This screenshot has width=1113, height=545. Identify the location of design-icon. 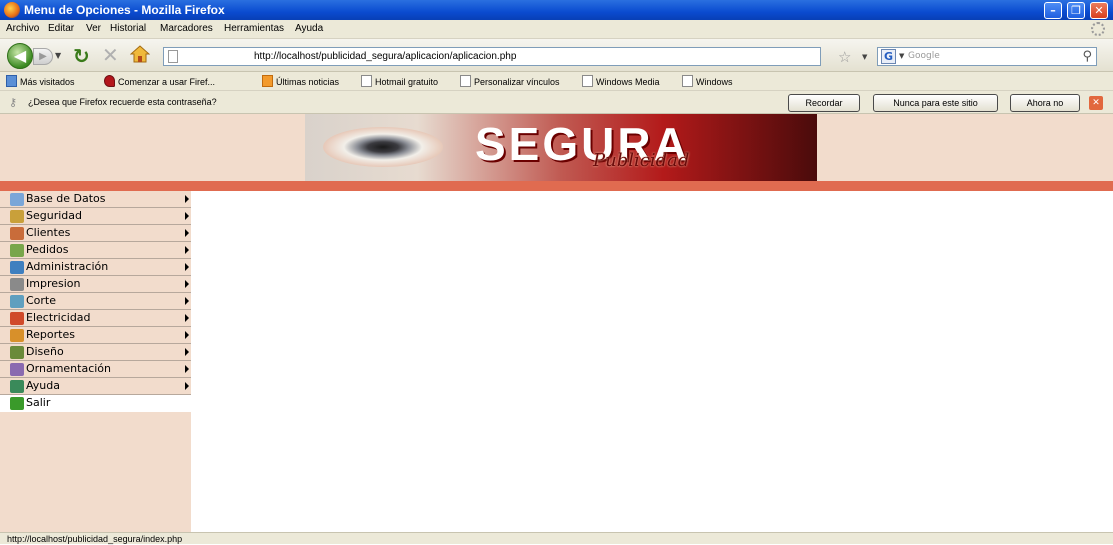
(17, 352).